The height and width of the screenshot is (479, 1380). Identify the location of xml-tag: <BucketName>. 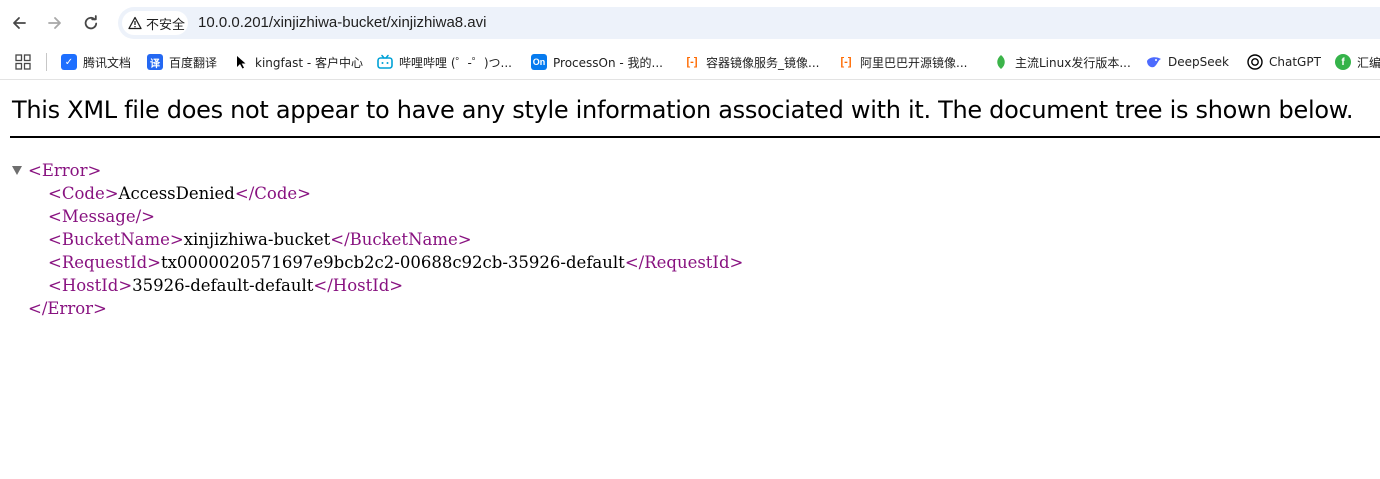
(116, 239).